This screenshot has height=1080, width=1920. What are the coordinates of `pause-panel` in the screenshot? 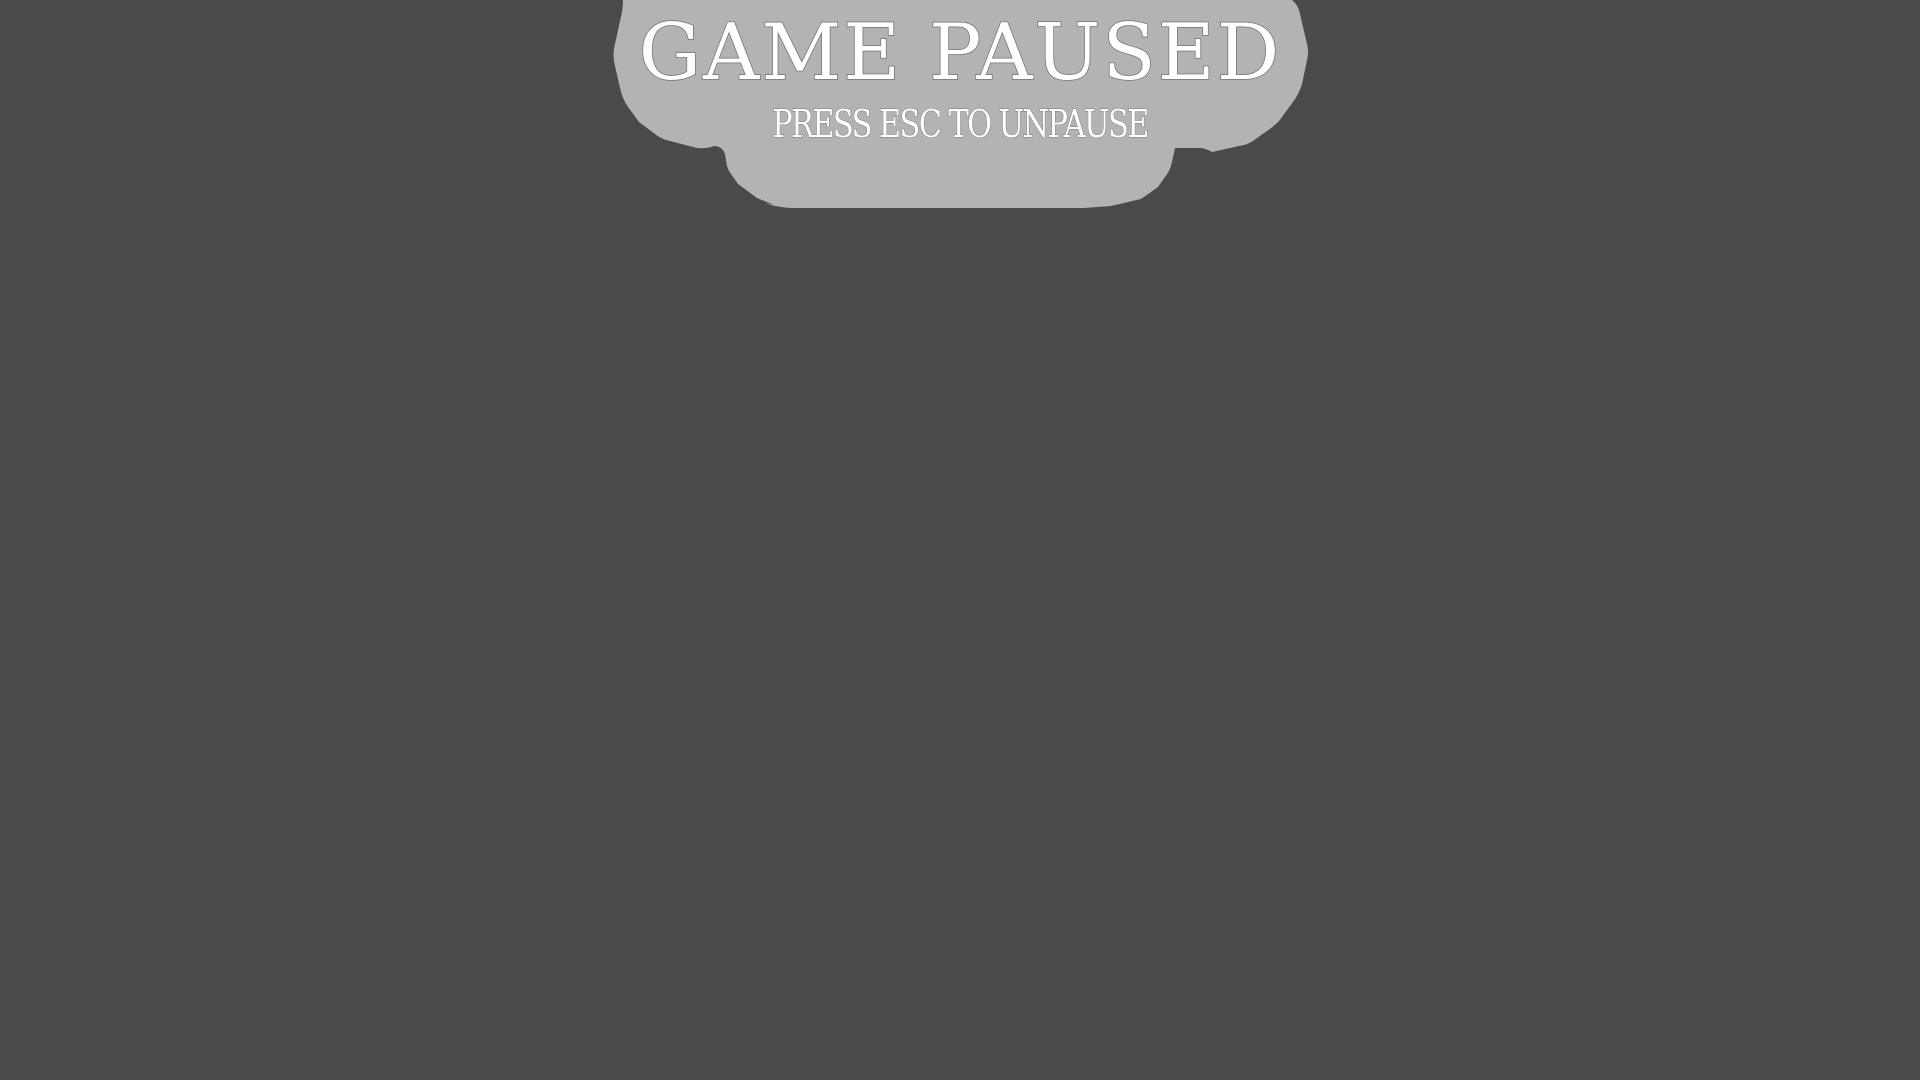 It's located at (960, 104).